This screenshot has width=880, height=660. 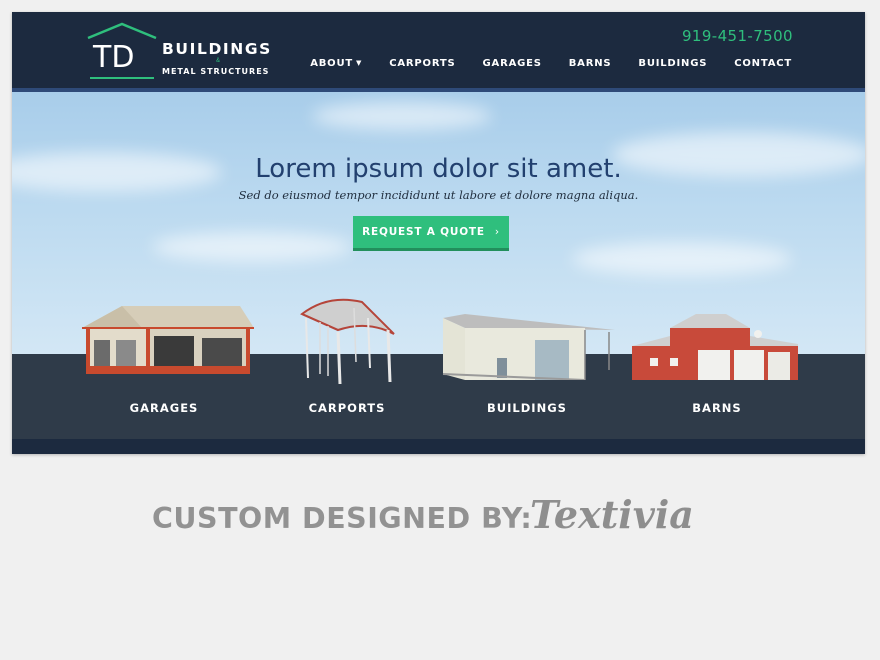 I want to click on nav-item-label: ABOUT, so click(x=332, y=63).